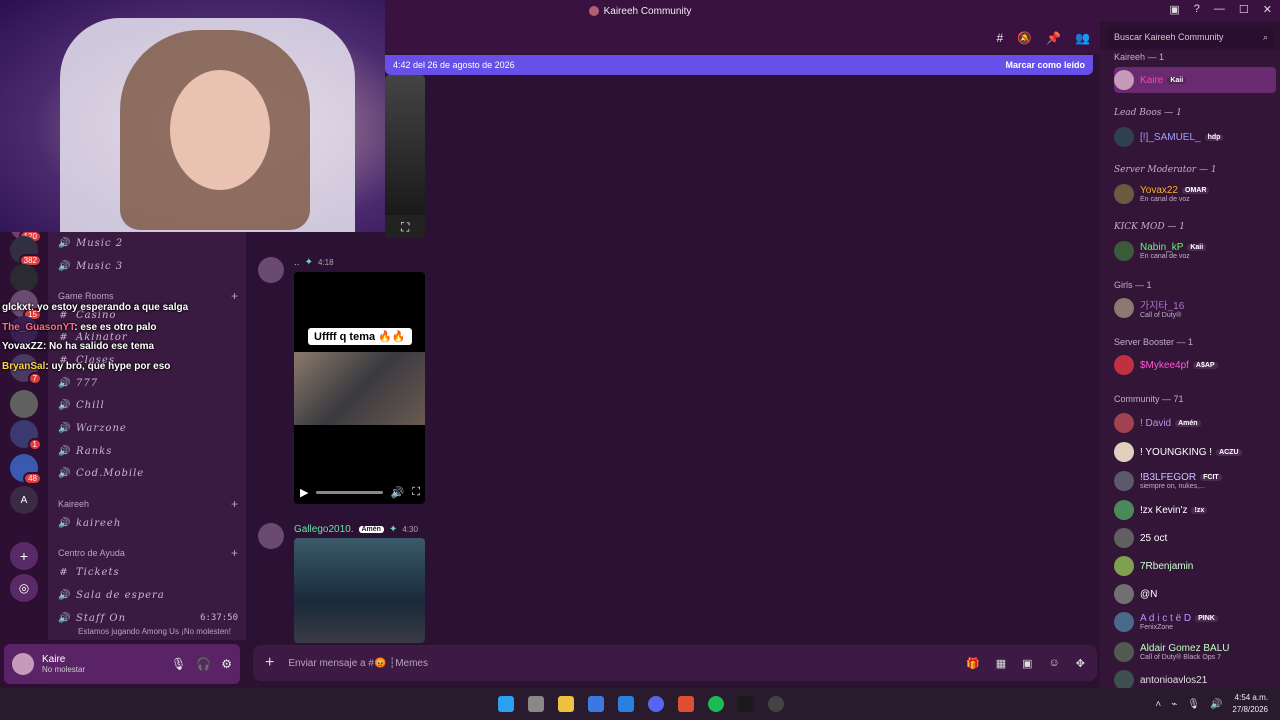 This screenshot has height=720, width=1280. I want to click on member-item: 7Rbenjamin, so click(1195, 566).